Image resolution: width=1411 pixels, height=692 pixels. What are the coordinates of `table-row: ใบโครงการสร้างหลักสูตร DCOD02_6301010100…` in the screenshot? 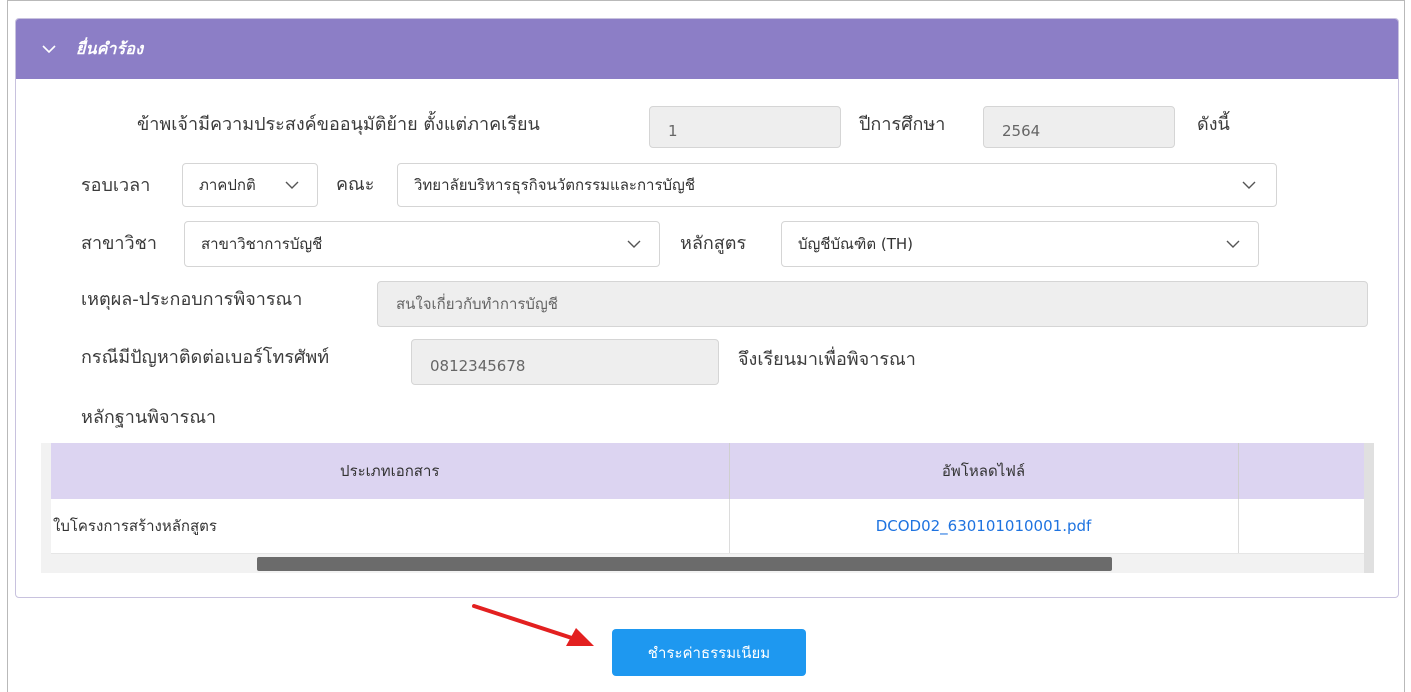 It's located at (708, 526).